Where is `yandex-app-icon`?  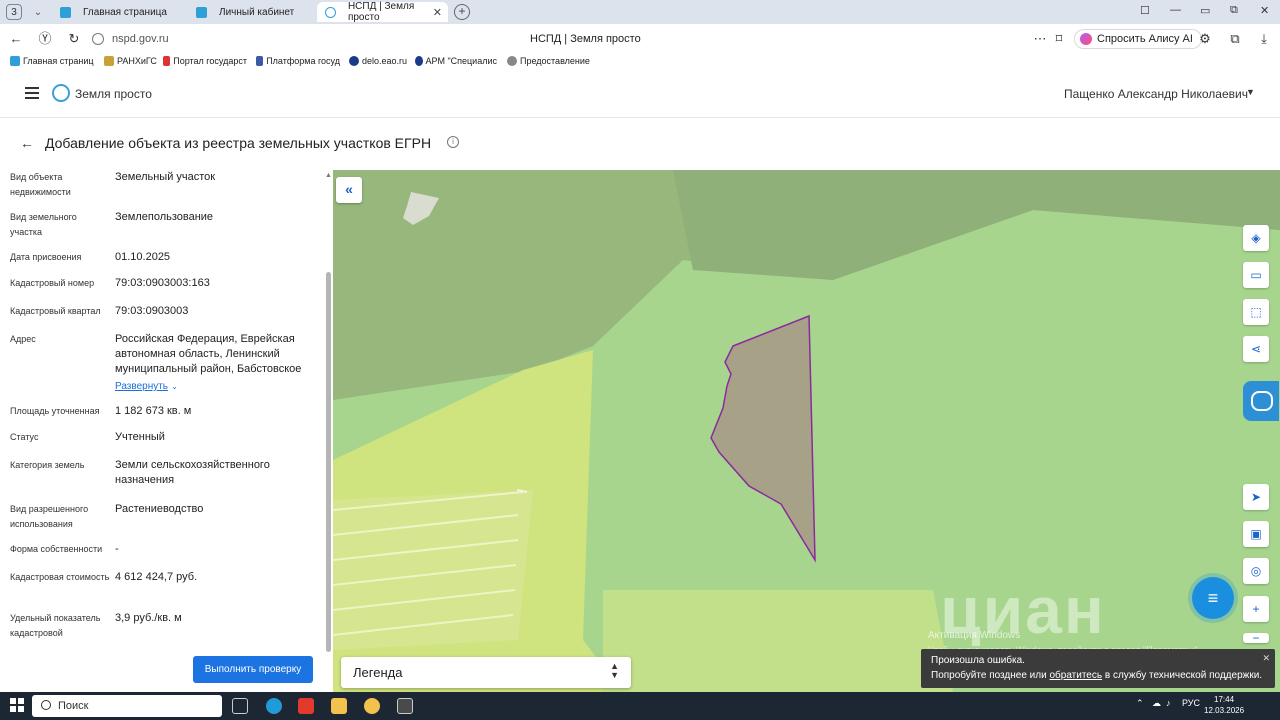 yandex-app-icon is located at coordinates (372, 706).